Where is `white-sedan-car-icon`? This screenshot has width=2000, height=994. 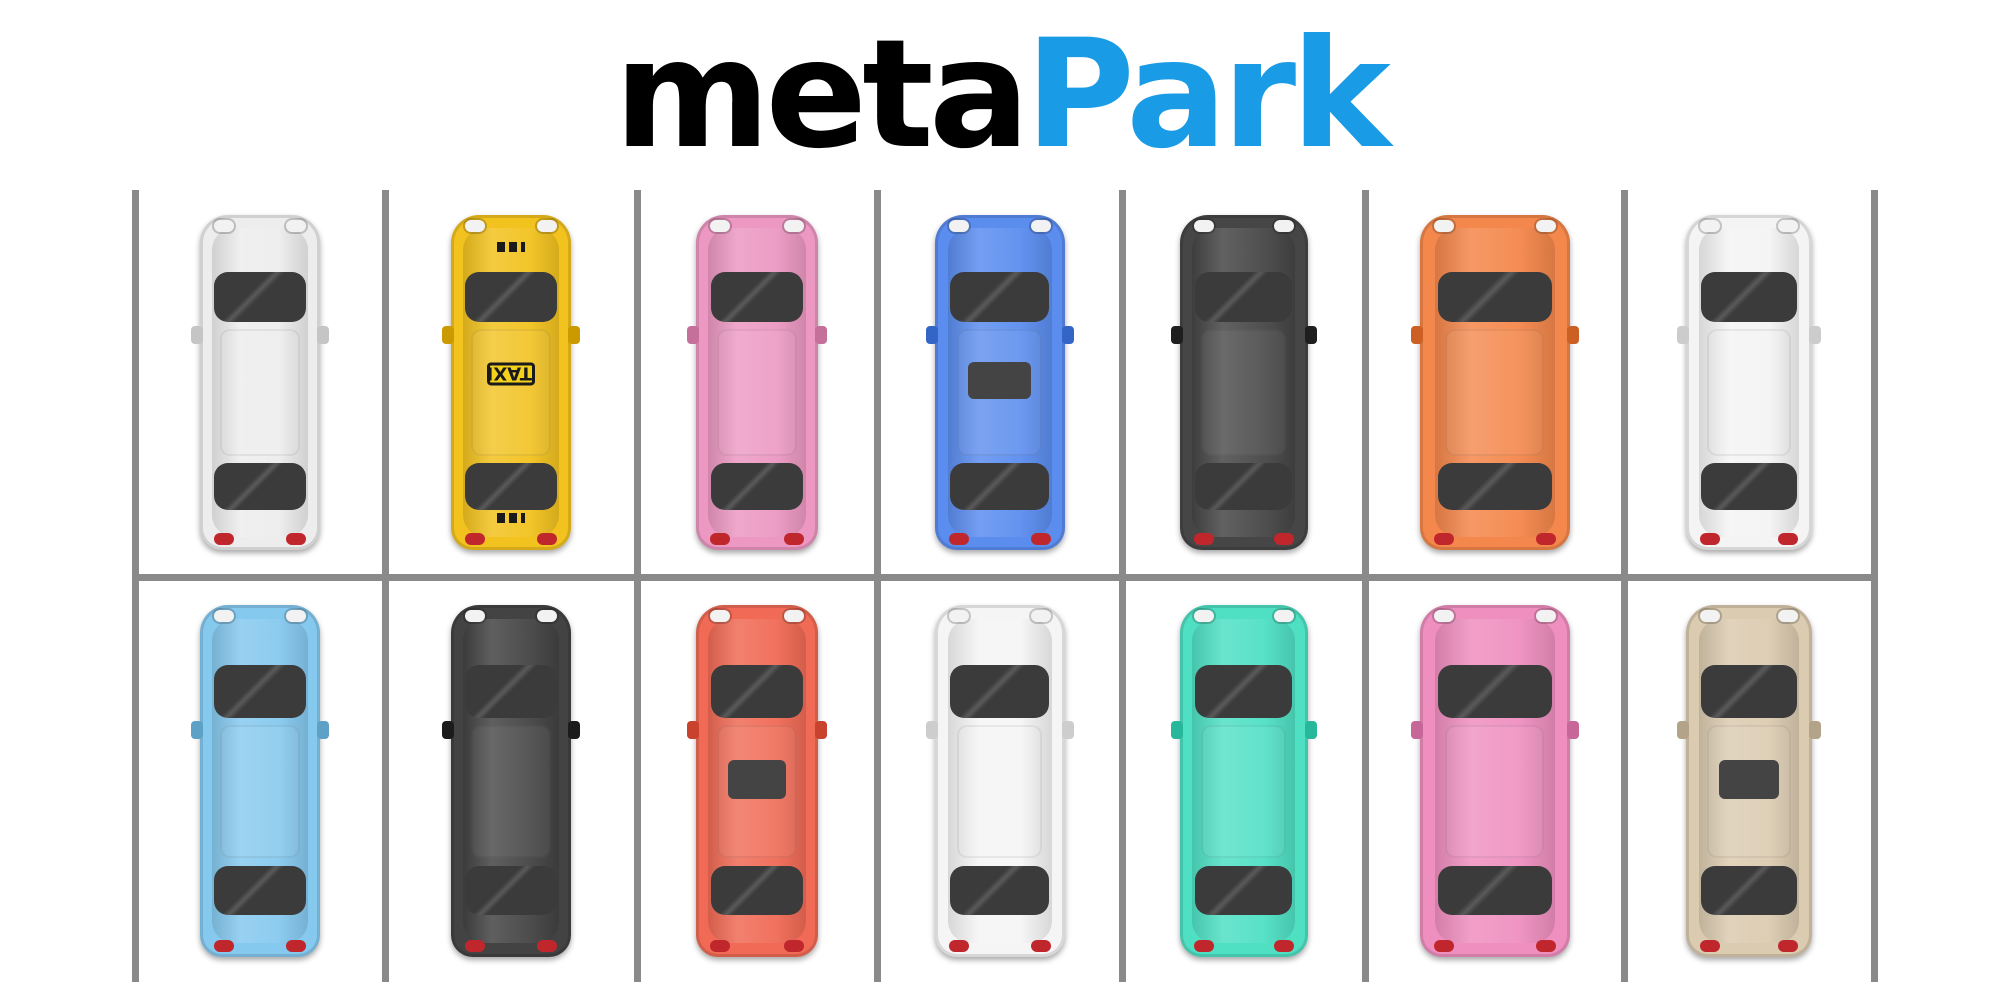
white-sedan-car-icon is located at coordinates (1749, 382).